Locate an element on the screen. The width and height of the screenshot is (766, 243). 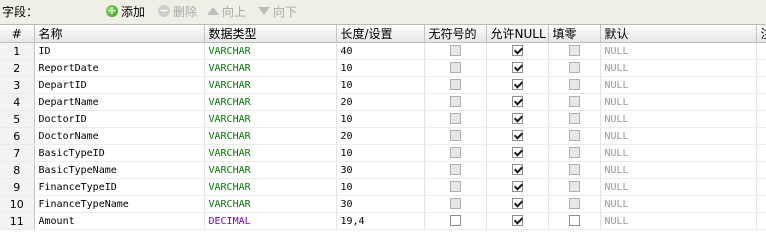
move-up-button: 向上 is located at coordinates (226, 11).